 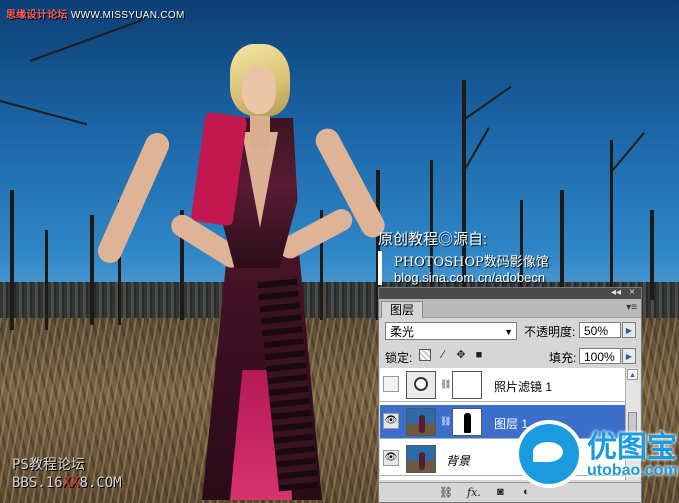 What do you see at coordinates (510, 308) in the screenshot?
I see `panel-tab-bar: 图层 ▾≡` at bounding box center [510, 308].